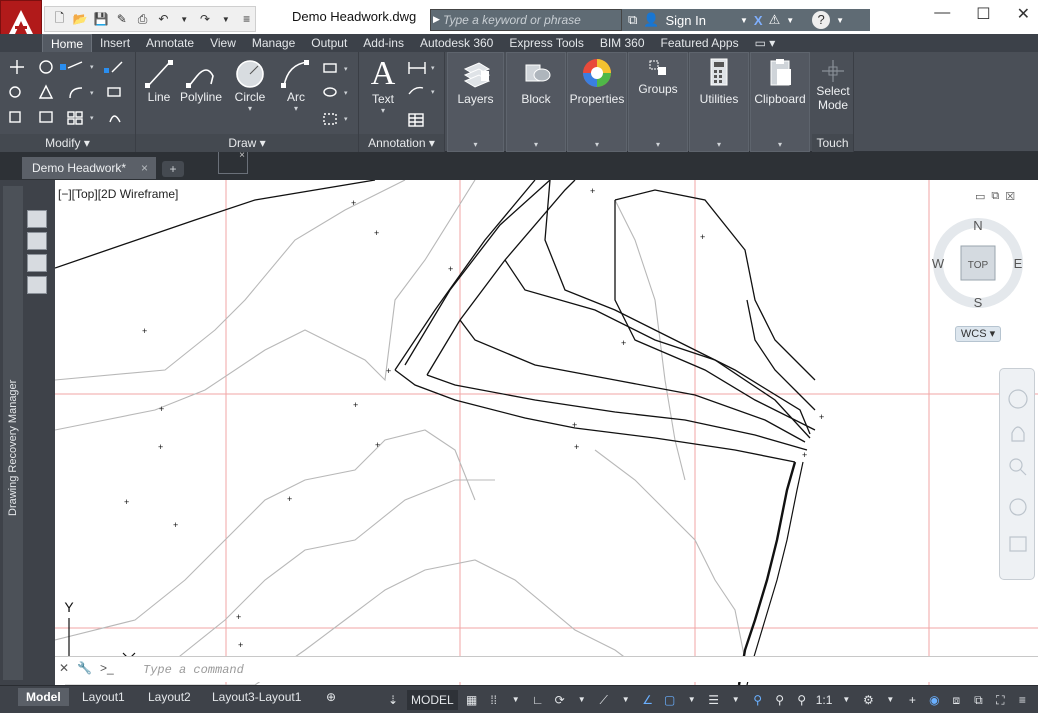  I want to click on tool-palette-icon, so click(37, 241).